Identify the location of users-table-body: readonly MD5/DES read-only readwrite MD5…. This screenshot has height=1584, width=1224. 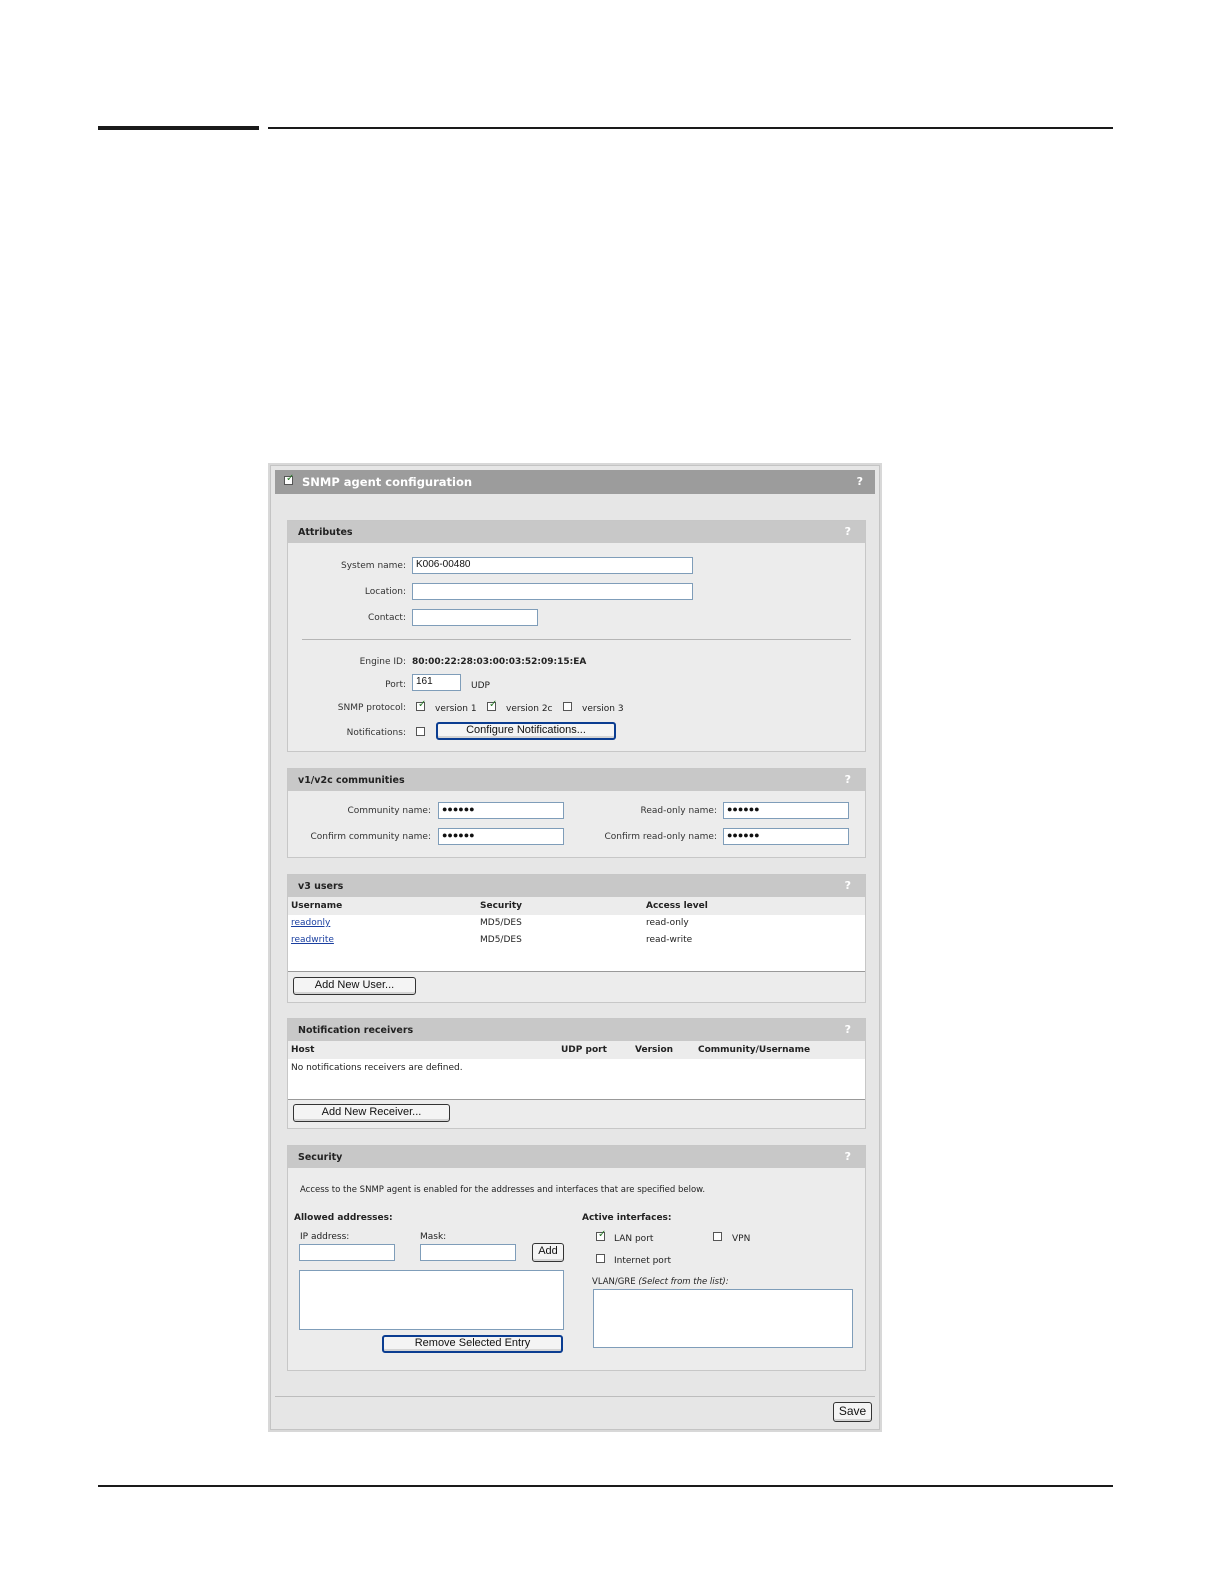
(576, 943).